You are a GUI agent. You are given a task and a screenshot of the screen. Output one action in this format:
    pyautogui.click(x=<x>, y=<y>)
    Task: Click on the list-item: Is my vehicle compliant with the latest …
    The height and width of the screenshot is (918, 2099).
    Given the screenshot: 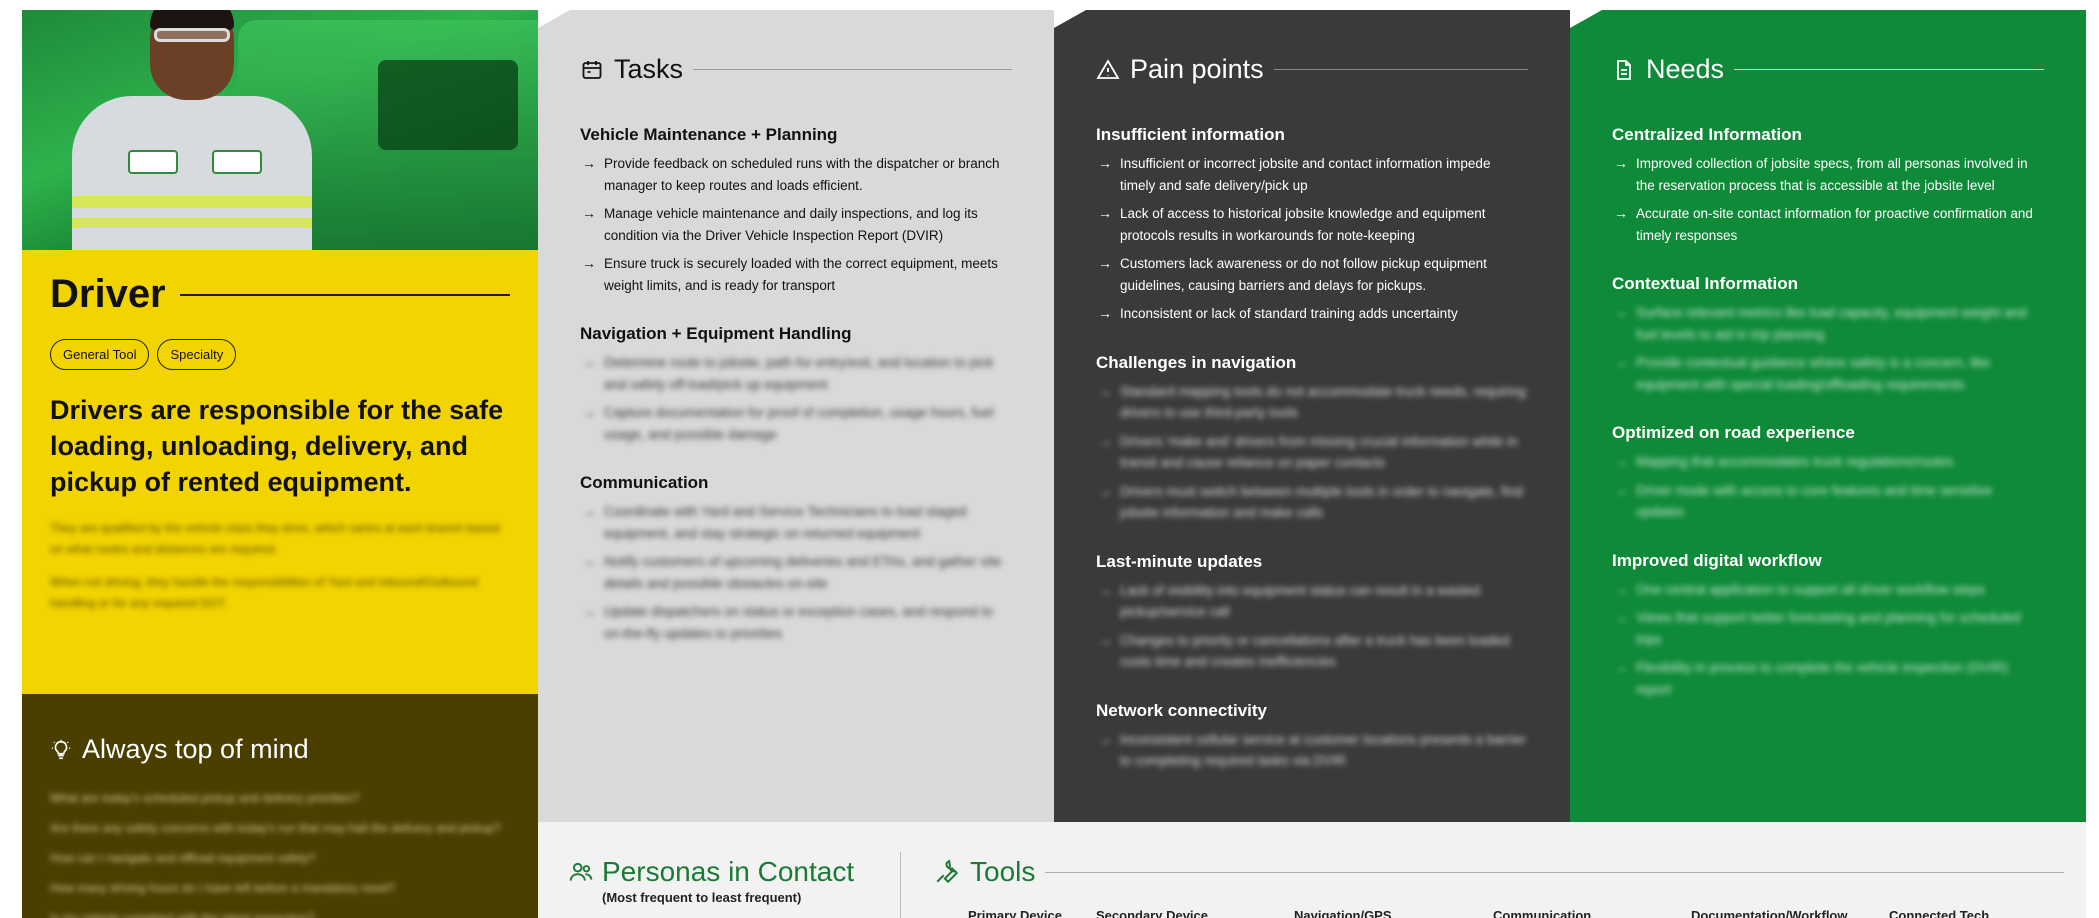 What is the action you would take?
    pyautogui.click(x=182, y=914)
    